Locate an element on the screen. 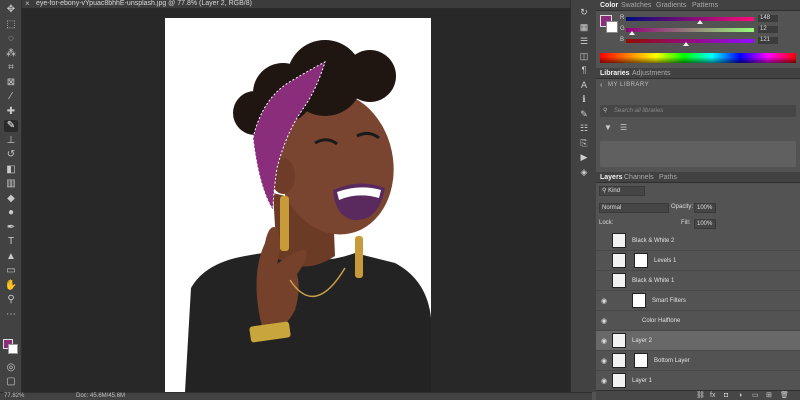  slider-green: G 12 is located at coordinates (710, 30).